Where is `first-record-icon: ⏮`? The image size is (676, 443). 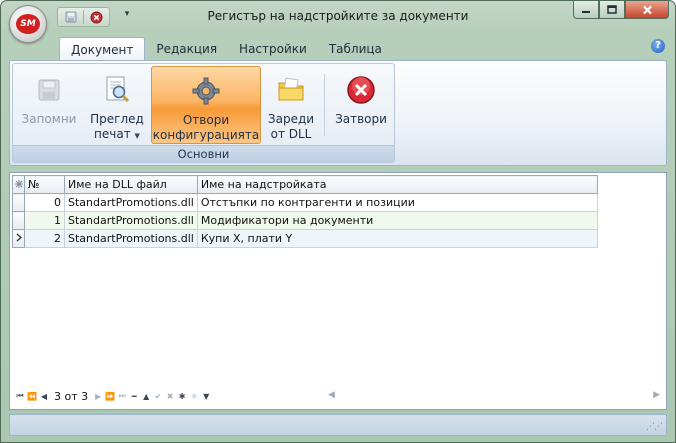
first-record-icon: ⏮ is located at coordinates (20, 396).